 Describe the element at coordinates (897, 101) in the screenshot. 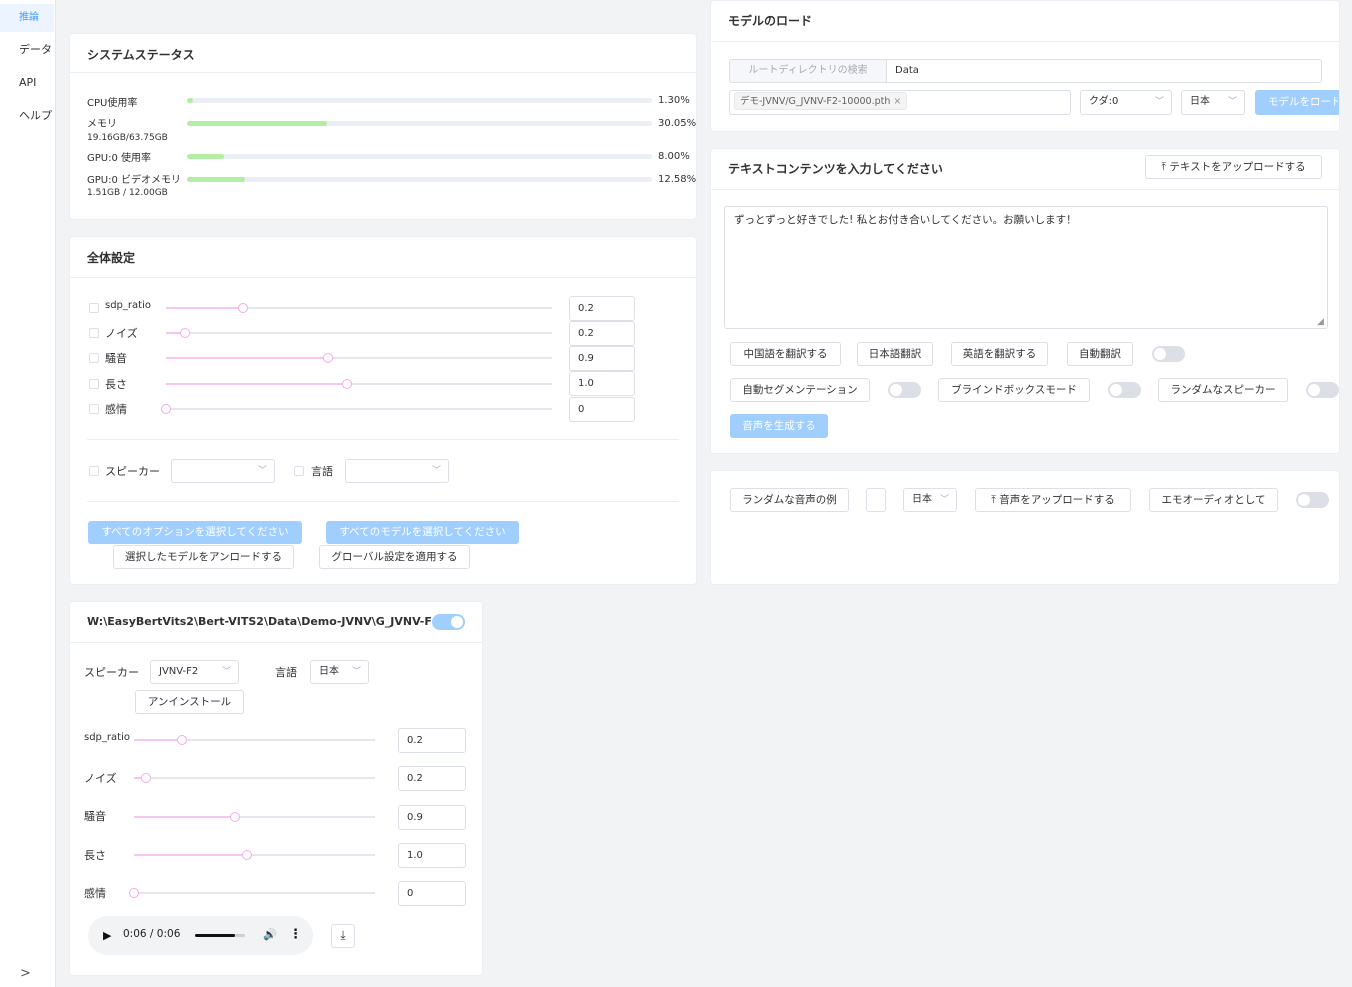

I see `close-icon: ×` at that location.